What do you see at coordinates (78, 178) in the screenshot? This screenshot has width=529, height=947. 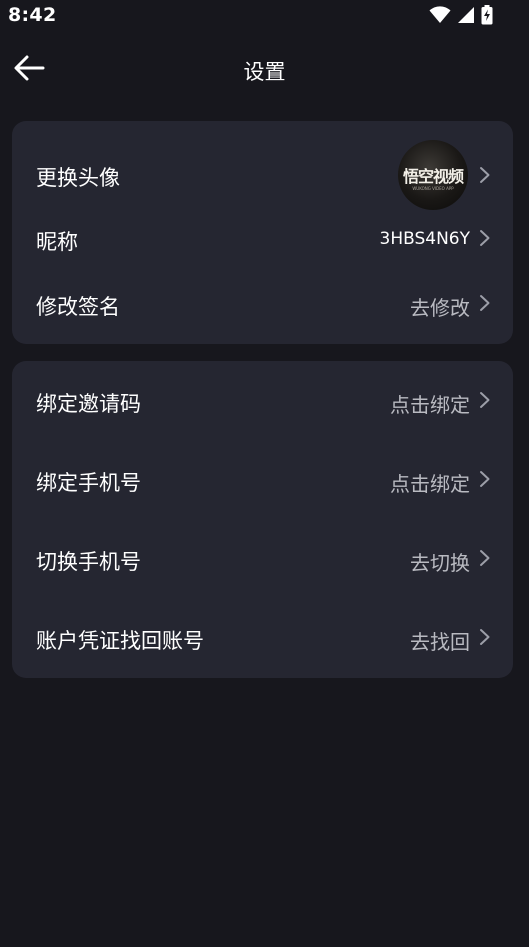 I see `change-avatar-label: 更换头像` at bounding box center [78, 178].